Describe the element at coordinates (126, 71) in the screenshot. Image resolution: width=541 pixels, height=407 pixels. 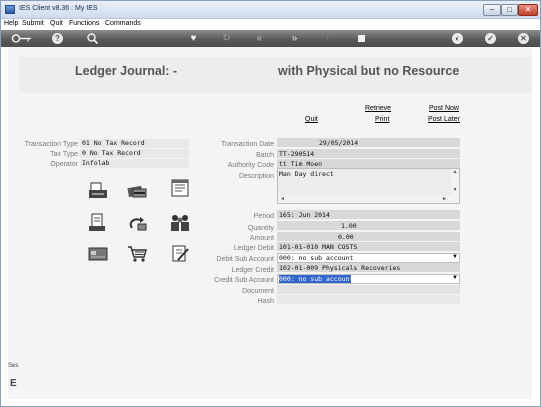
I see `page-title: Ledger Journal: -` at that location.